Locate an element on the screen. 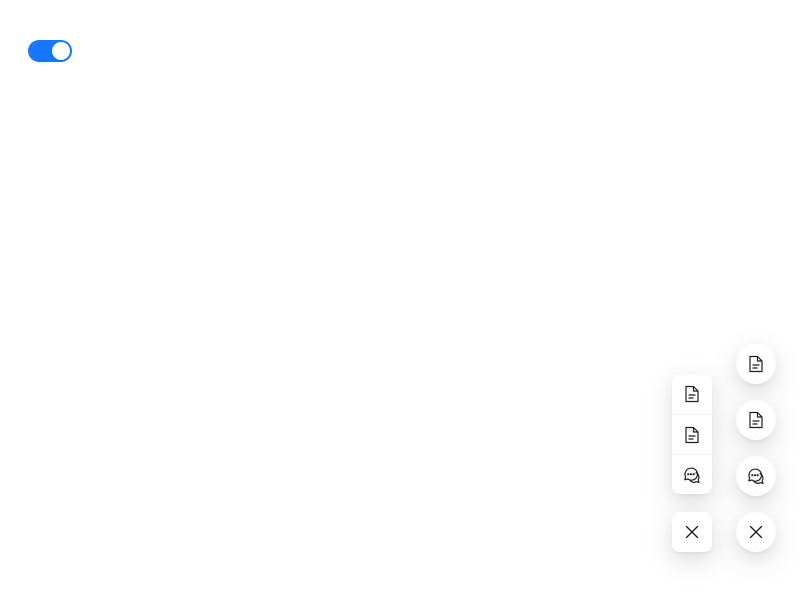  float-button-comment is located at coordinates (692, 474).